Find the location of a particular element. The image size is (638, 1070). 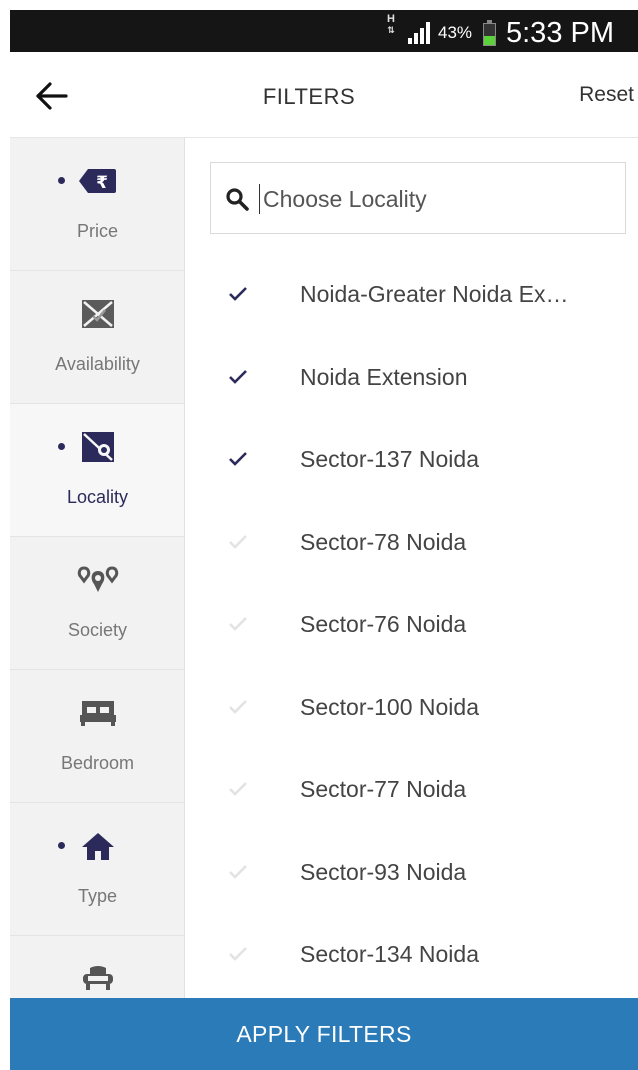

locality-label: Noida Extension is located at coordinates (384, 376).